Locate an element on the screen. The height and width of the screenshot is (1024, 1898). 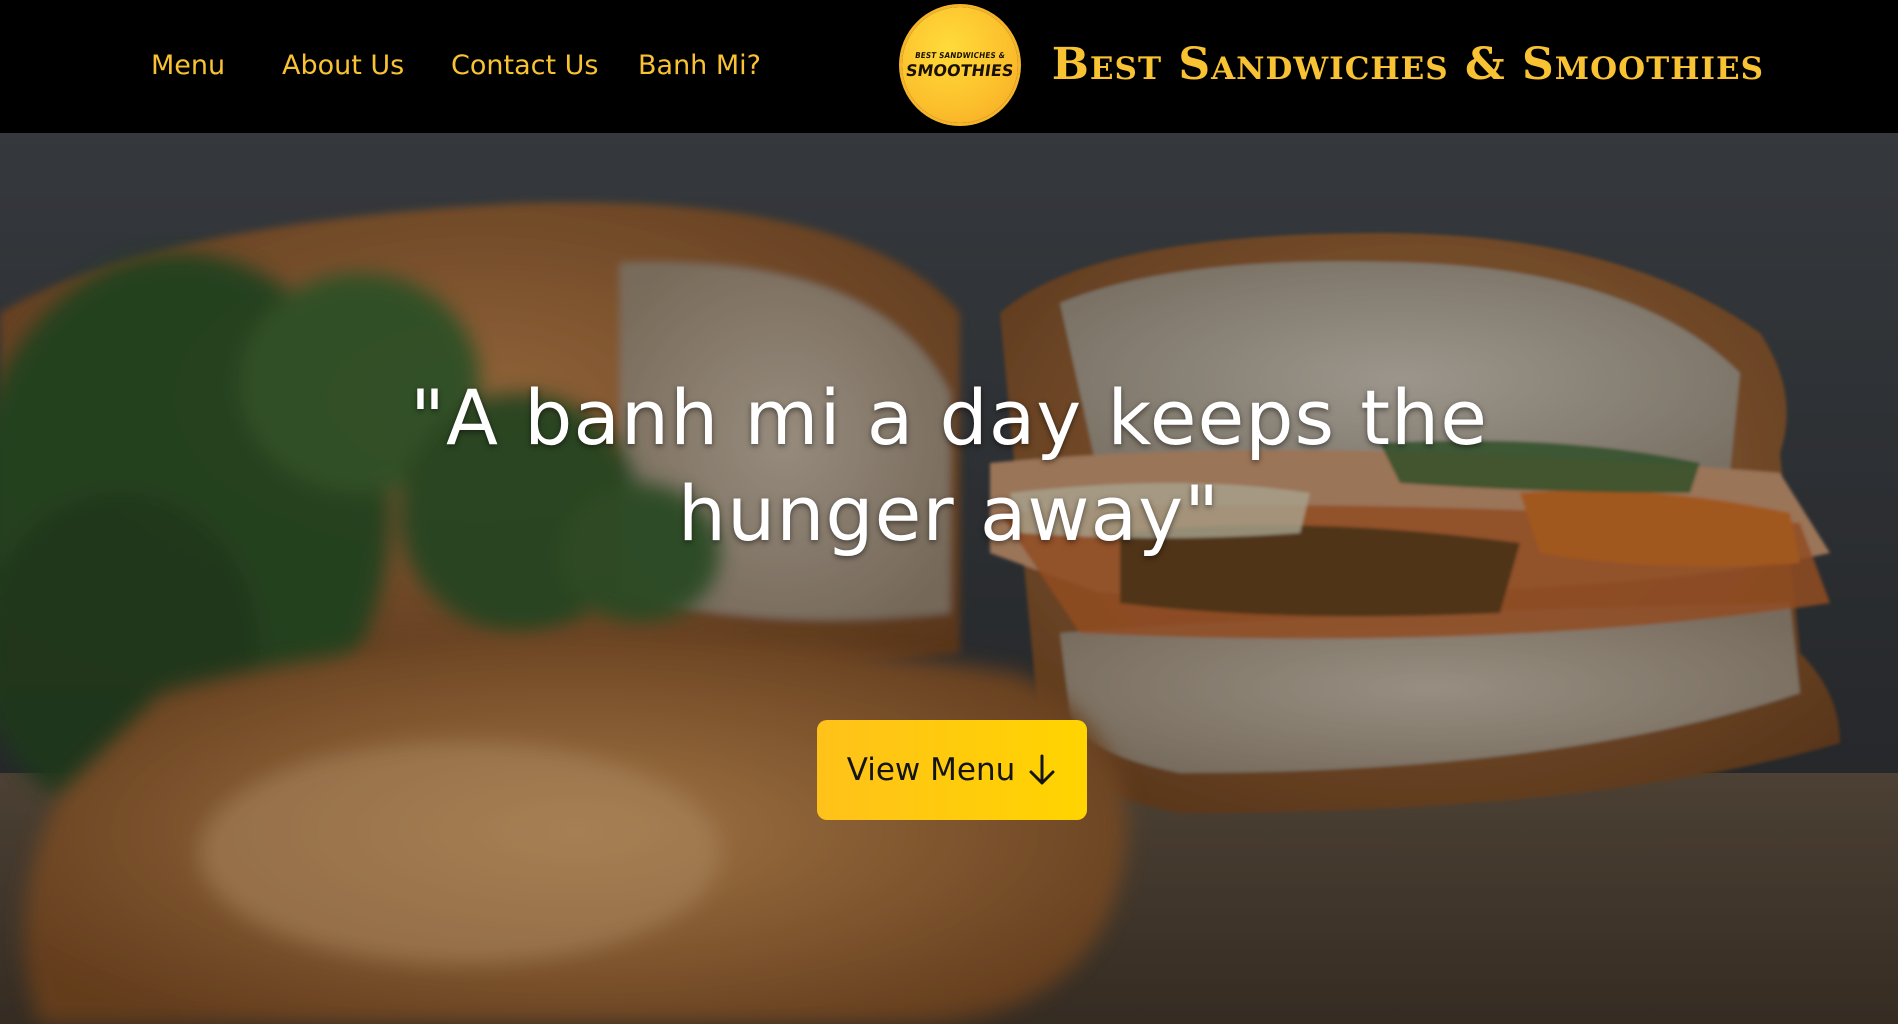
hero-quote-line-1: "A banh mi a day keeps the is located at coordinates (949, 417).